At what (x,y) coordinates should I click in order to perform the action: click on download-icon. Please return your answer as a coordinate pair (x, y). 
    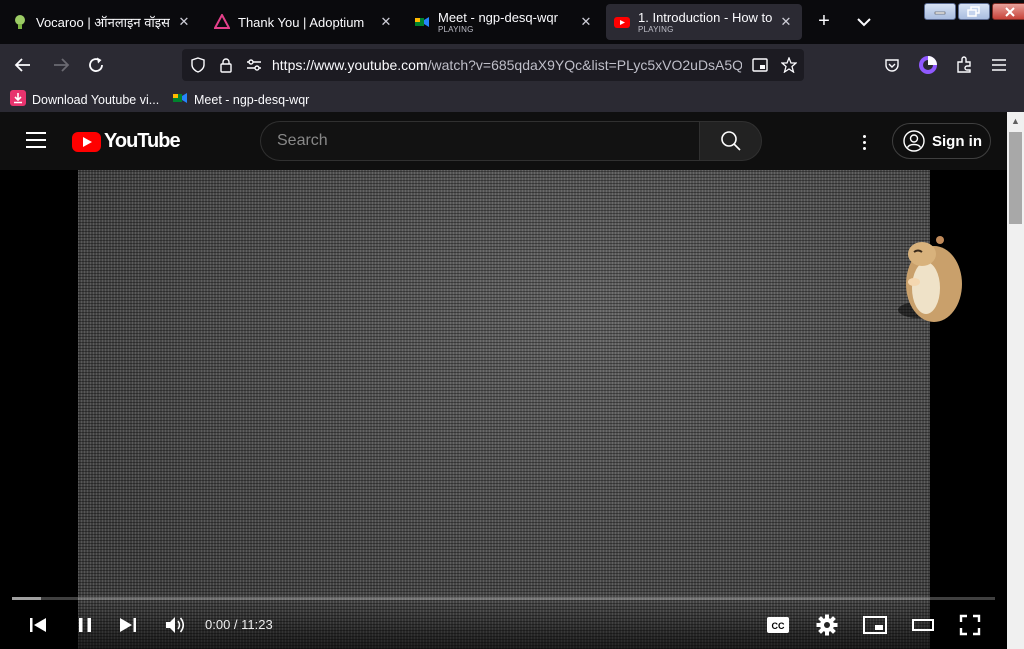
    Looking at the image, I should click on (18, 99).